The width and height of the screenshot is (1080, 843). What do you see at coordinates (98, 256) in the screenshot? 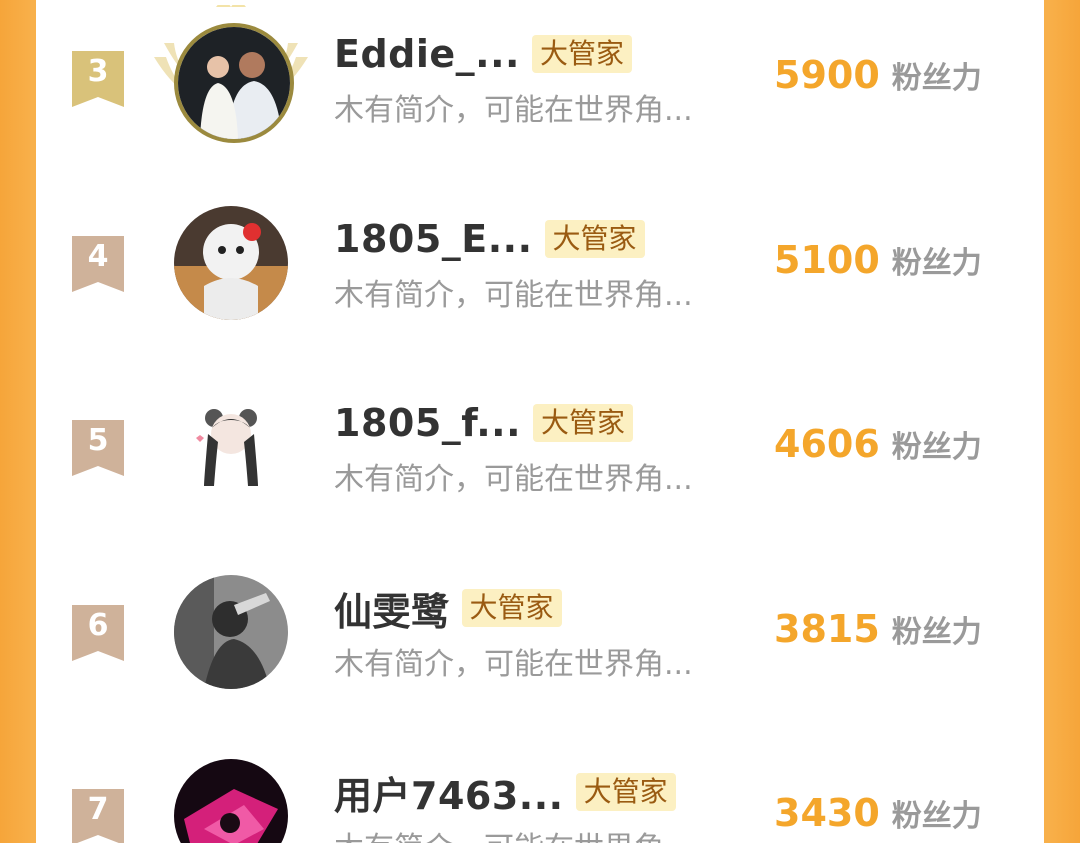
I see `rank-number: 4` at bounding box center [98, 256].